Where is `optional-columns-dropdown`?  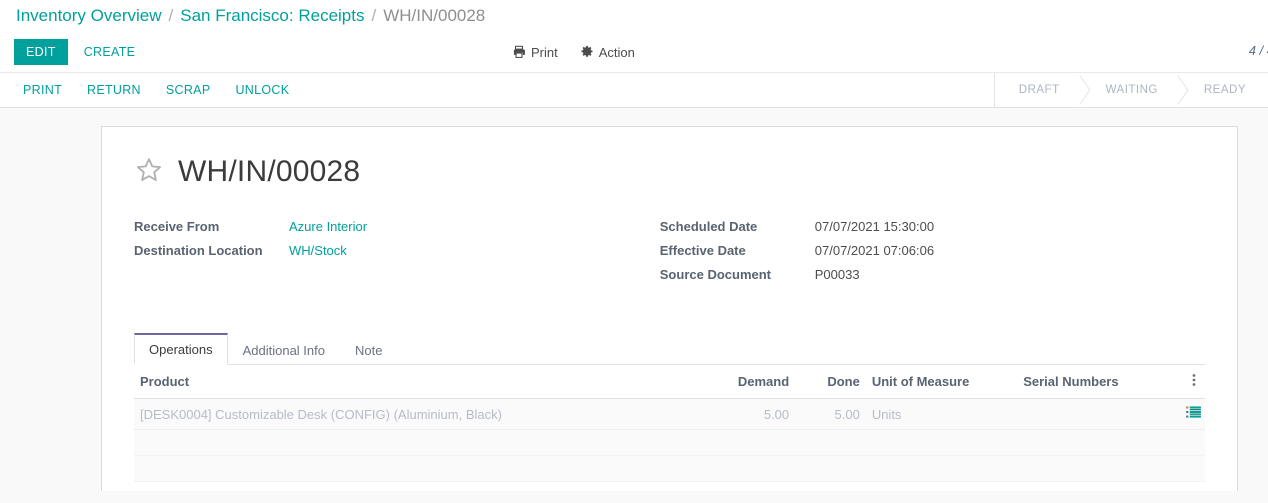
optional-columns-dropdown is located at coordinates (1191, 382).